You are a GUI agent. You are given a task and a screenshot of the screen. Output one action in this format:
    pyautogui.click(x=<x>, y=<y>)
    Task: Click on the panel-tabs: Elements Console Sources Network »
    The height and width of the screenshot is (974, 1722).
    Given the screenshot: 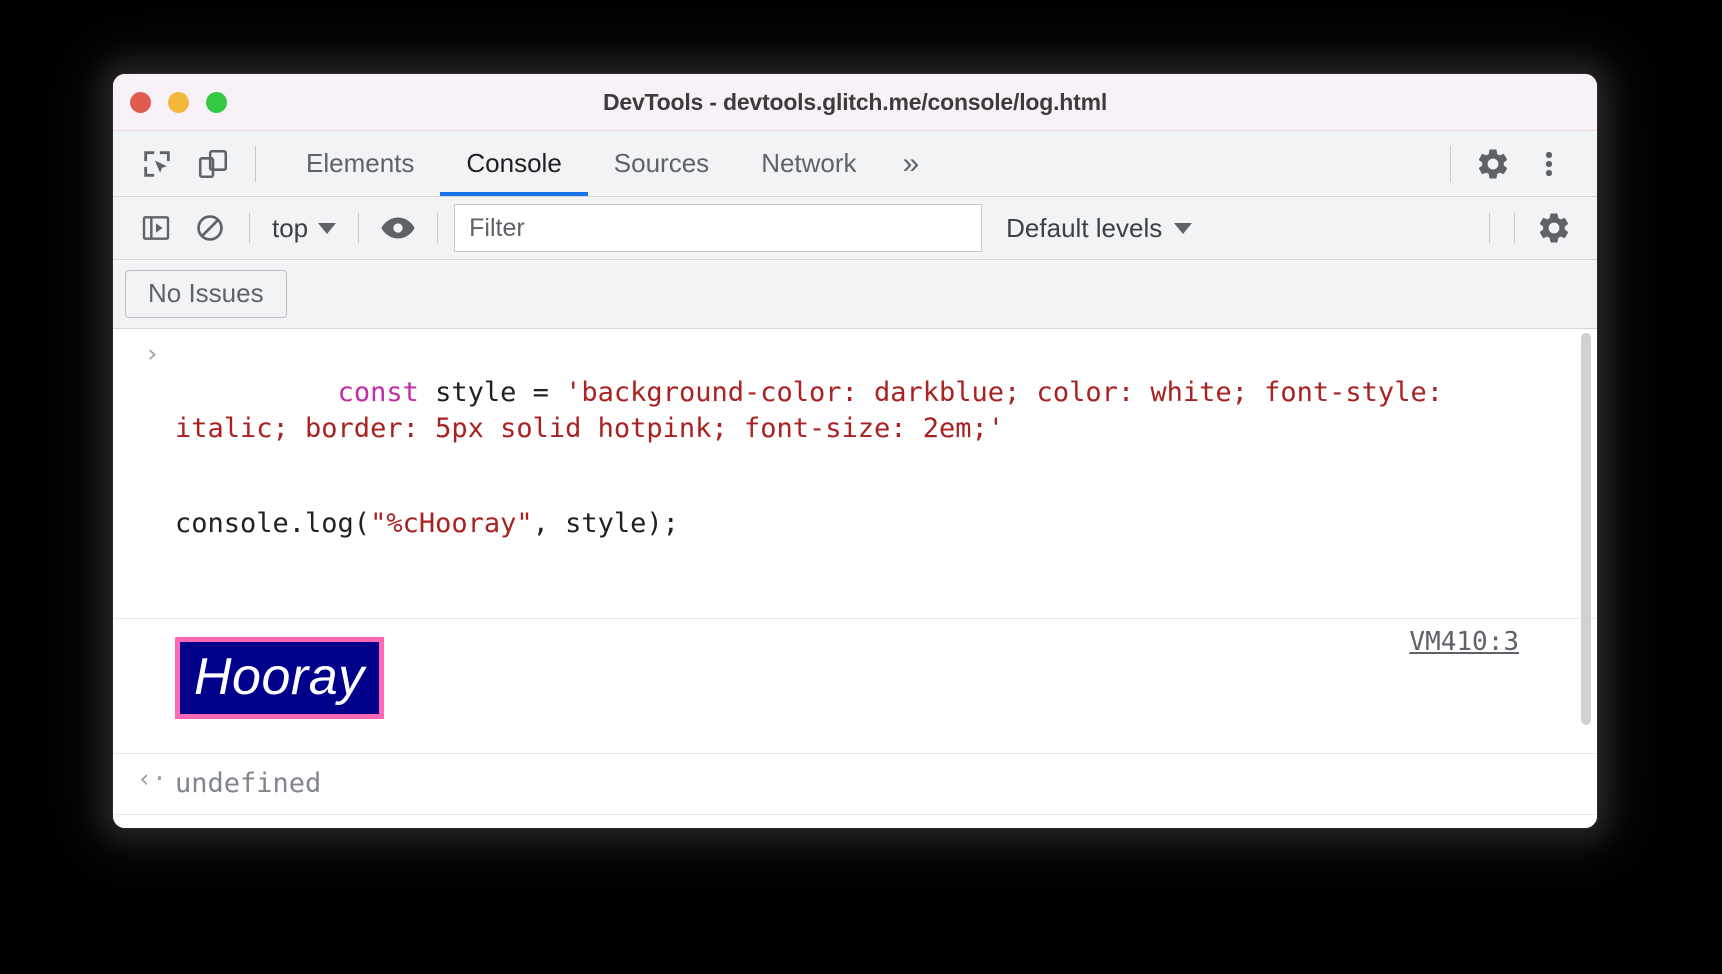 What is the action you would take?
    pyautogui.click(x=609, y=163)
    